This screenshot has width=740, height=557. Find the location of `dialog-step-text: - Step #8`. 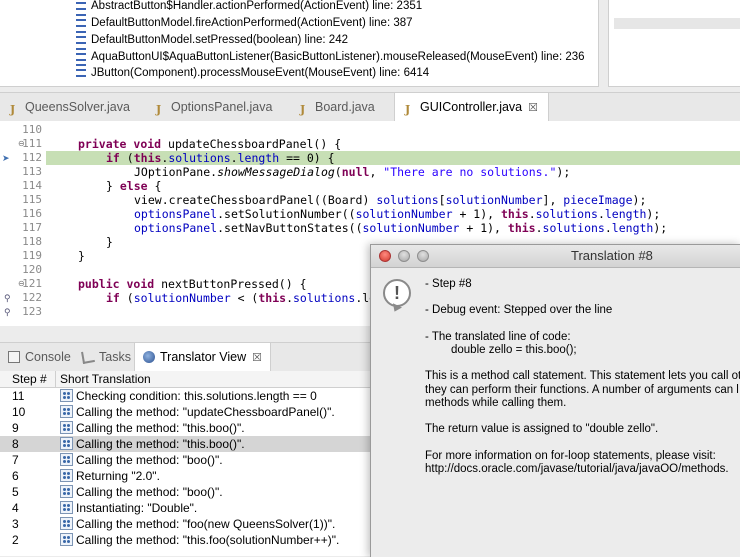

dialog-step-text: - Step #8 is located at coordinates (448, 284).